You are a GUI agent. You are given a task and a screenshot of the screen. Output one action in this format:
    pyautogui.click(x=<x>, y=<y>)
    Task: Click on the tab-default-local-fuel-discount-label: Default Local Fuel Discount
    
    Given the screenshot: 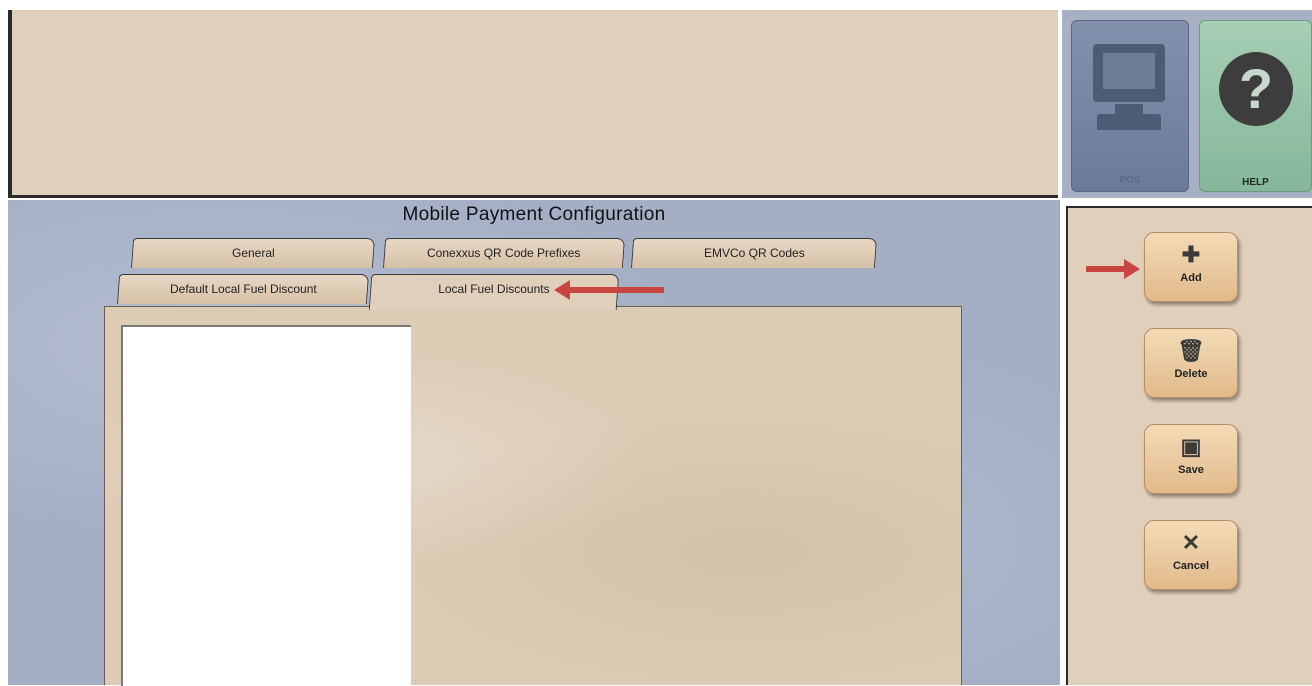 What is the action you would take?
    pyautogui.click(x=243, y=289)
    